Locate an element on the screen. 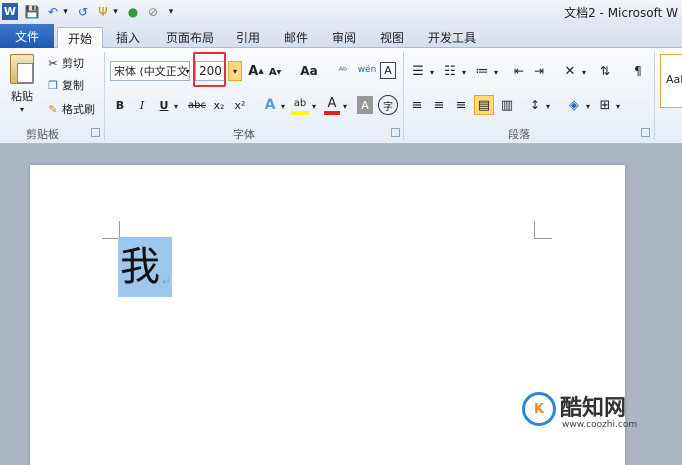 This screenshot has width=682, height=465. custom-tool-dropdown-icon: ▾ is located at coordinates (115, 11).